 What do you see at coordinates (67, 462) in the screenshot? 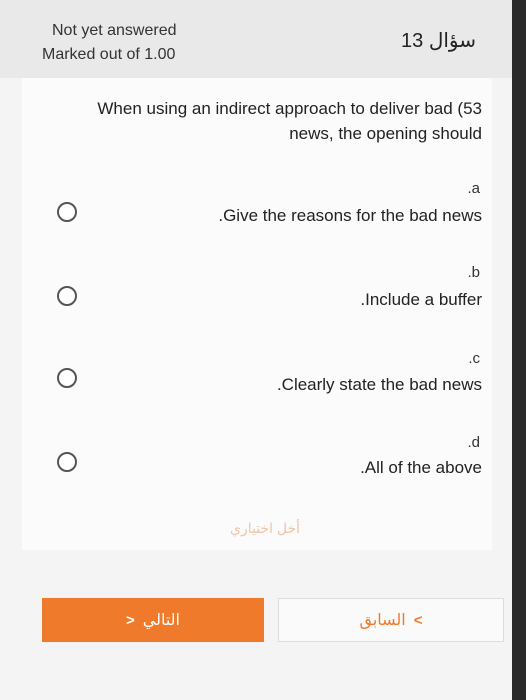
I see `option-d-radio` at bounding box center [67, 462].